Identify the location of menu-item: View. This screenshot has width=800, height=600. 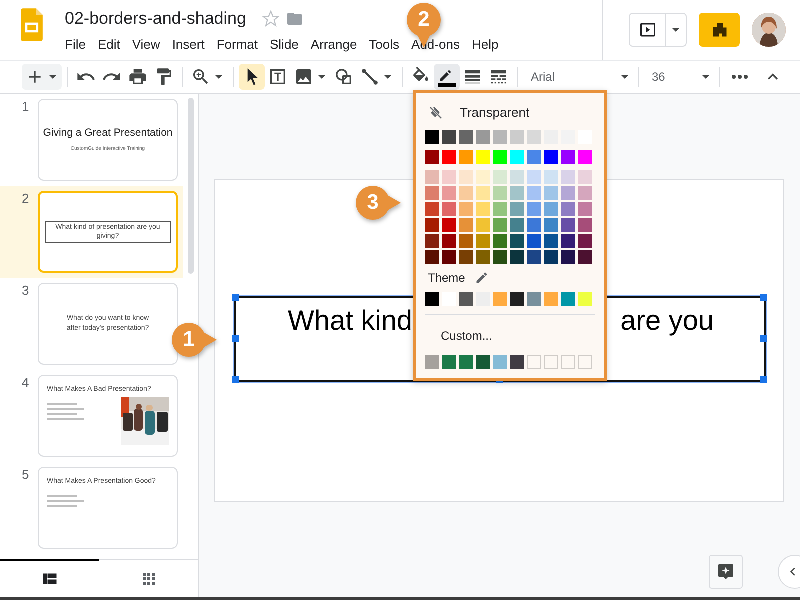
(146, 44).